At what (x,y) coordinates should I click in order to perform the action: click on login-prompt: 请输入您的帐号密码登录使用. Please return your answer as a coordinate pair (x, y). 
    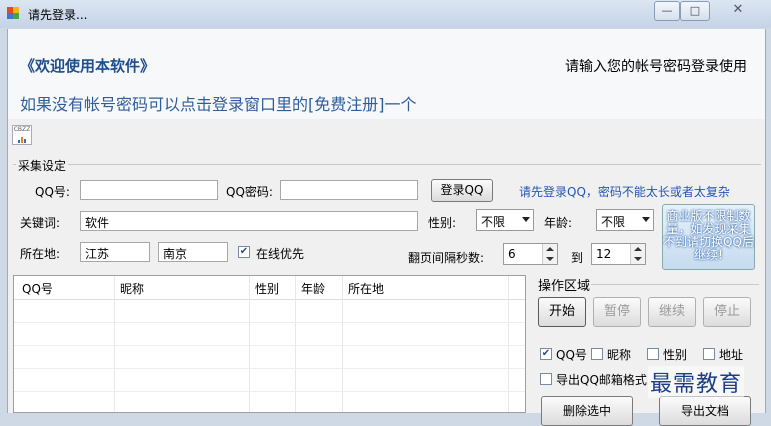
    Looking at the image, I should click on (656, 67).